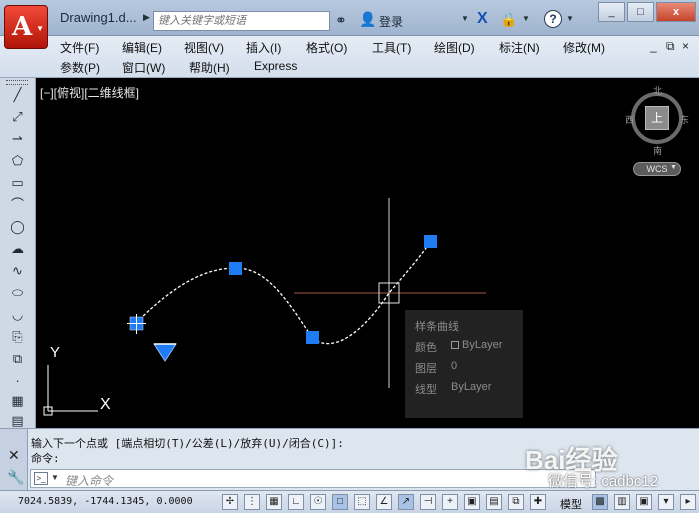 This screenshot has width=699, height=513. Describe the element at coordinates (105, 501) in the screenshot. I see `cursor-coordinates: 7024.5839, -1744.1345, 0.0000` at that location.